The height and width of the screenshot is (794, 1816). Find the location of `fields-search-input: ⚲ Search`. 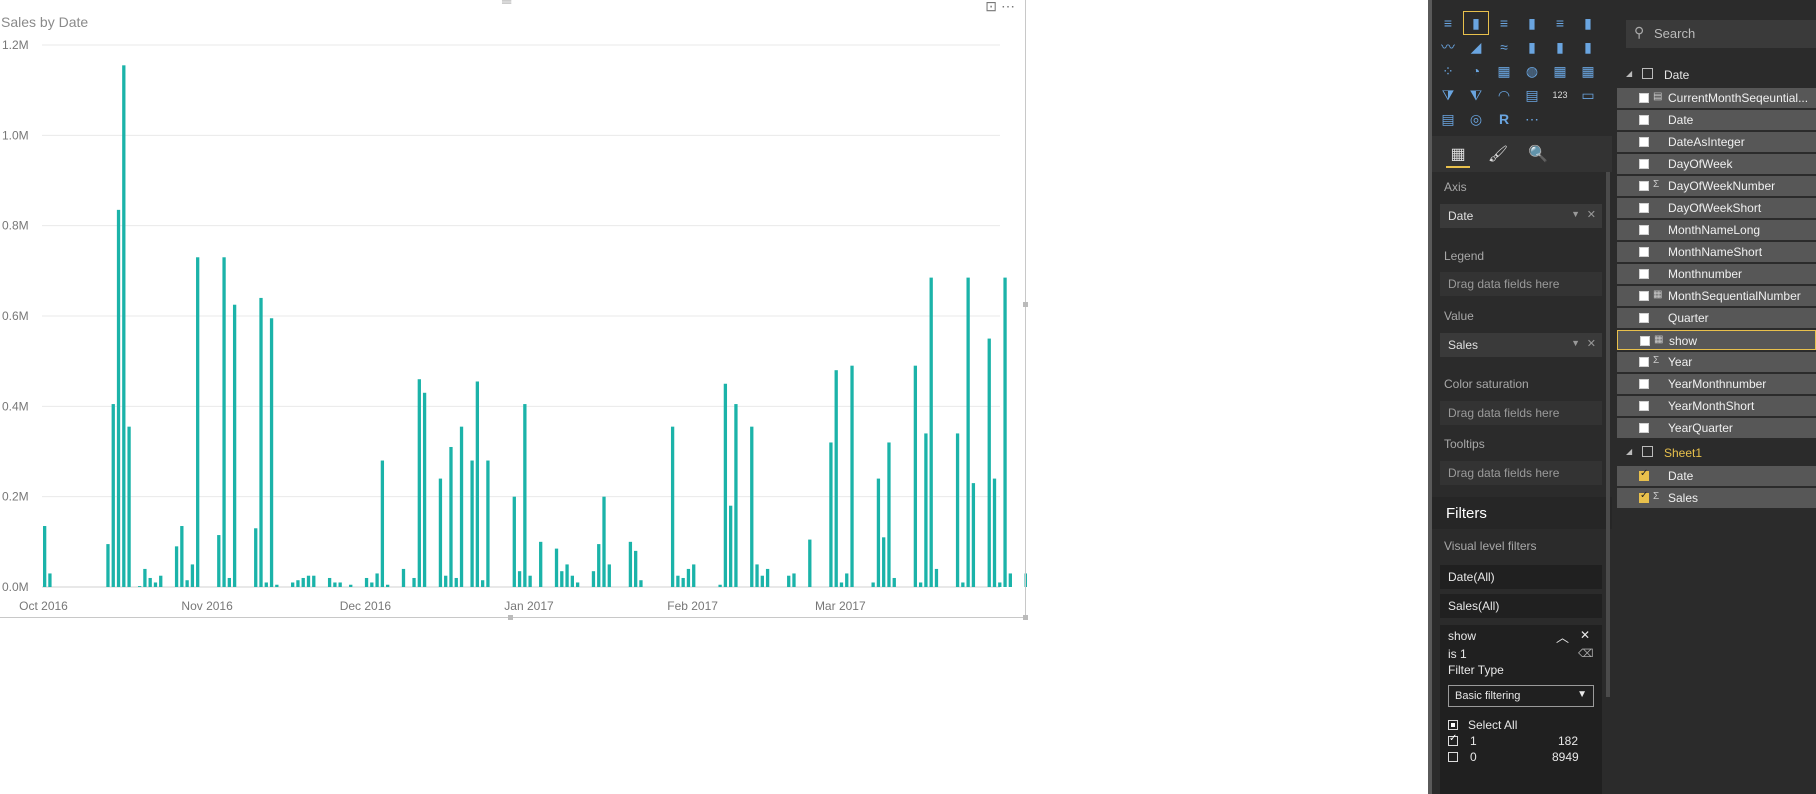

fields-search-input: ⚲ Search is located at coordinates (1721, 34).